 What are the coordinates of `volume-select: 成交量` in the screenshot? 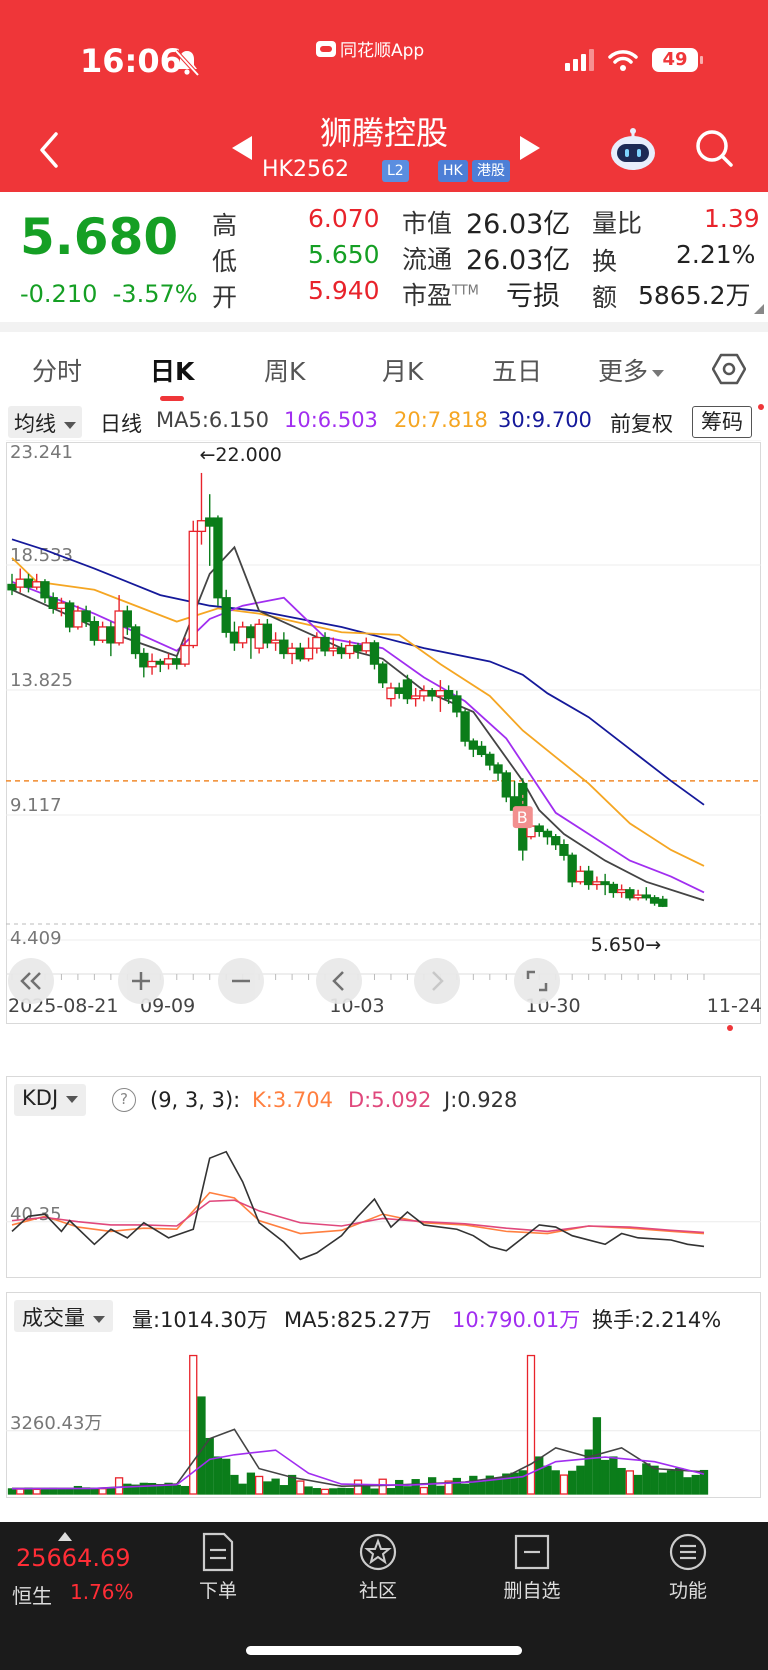 It's located at (63, 1316).